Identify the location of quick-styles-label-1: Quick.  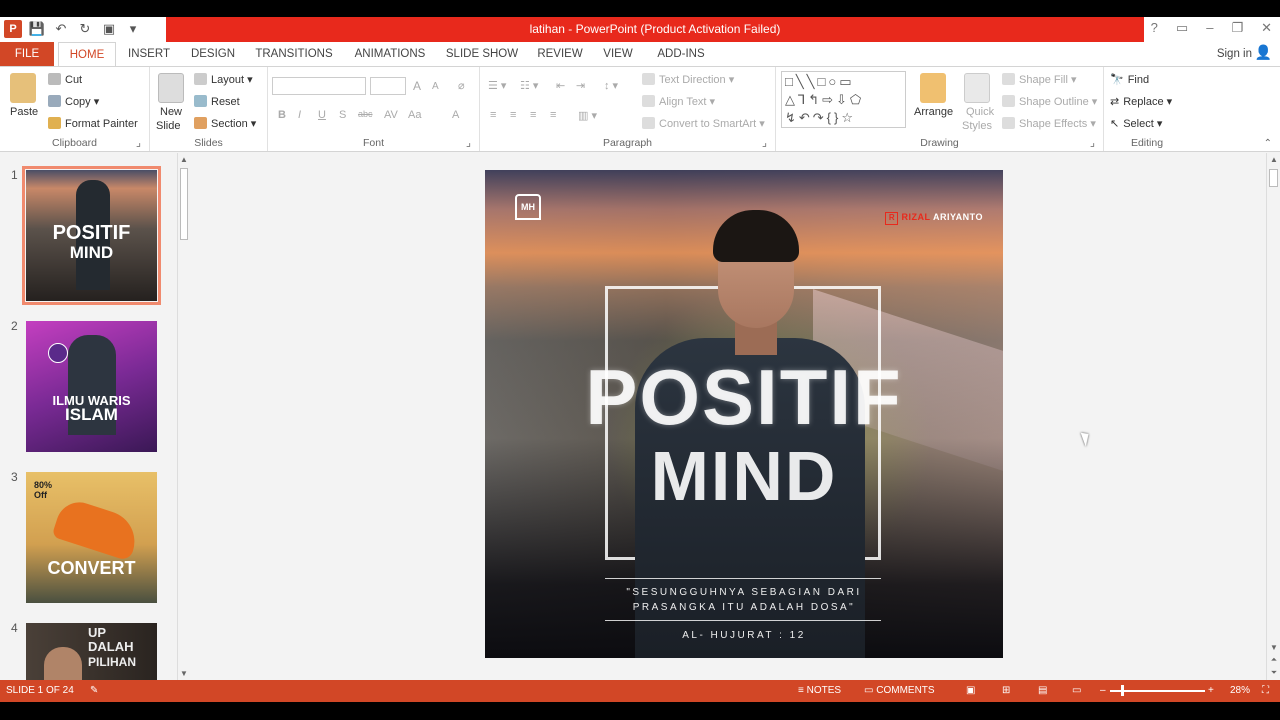
(980, 112).